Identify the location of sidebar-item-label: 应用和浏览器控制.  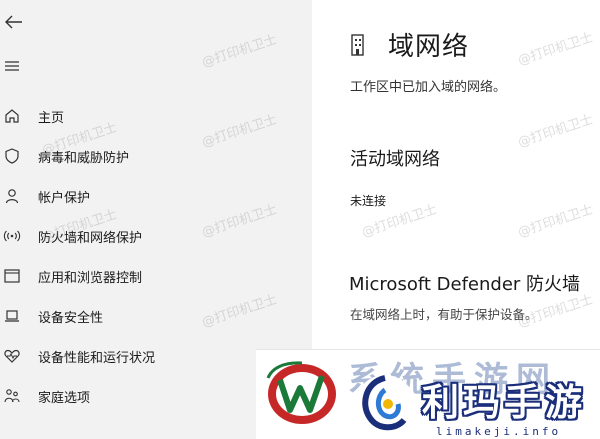
(90, 278).